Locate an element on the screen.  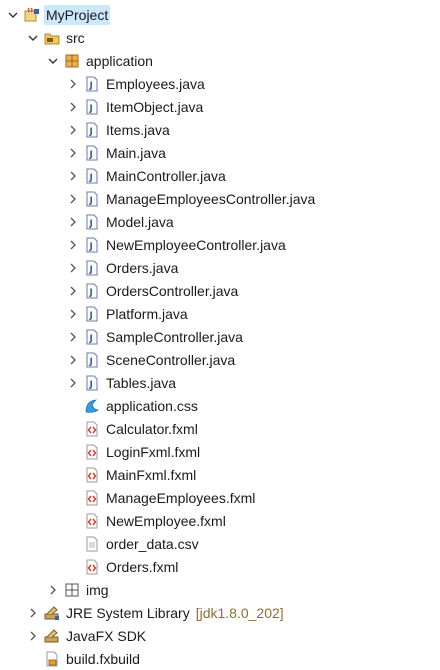
tree-item-label: ManageEmployeesController.java is located at coordinates (211, 199).